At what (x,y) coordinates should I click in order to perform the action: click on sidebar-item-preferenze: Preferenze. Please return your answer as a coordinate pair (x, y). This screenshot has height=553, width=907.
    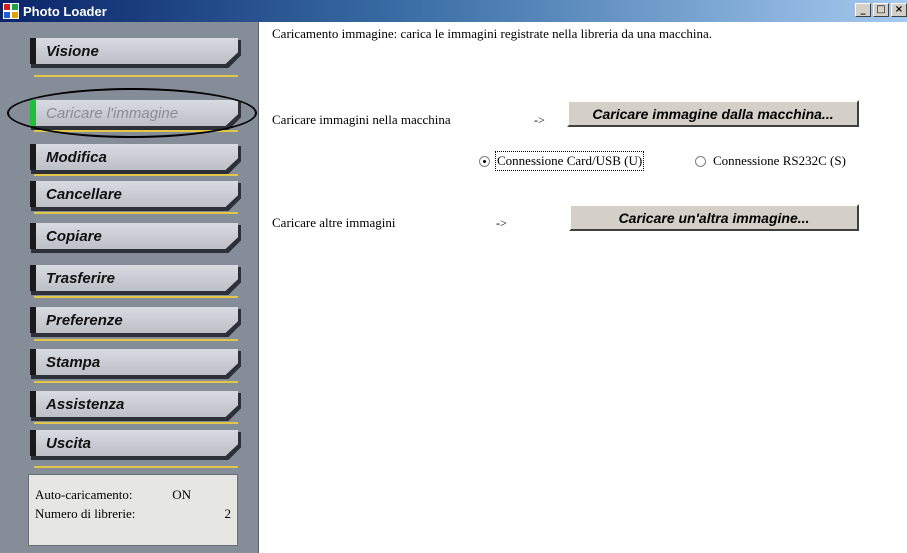
    Looking at the image, I should click on (134, 320).